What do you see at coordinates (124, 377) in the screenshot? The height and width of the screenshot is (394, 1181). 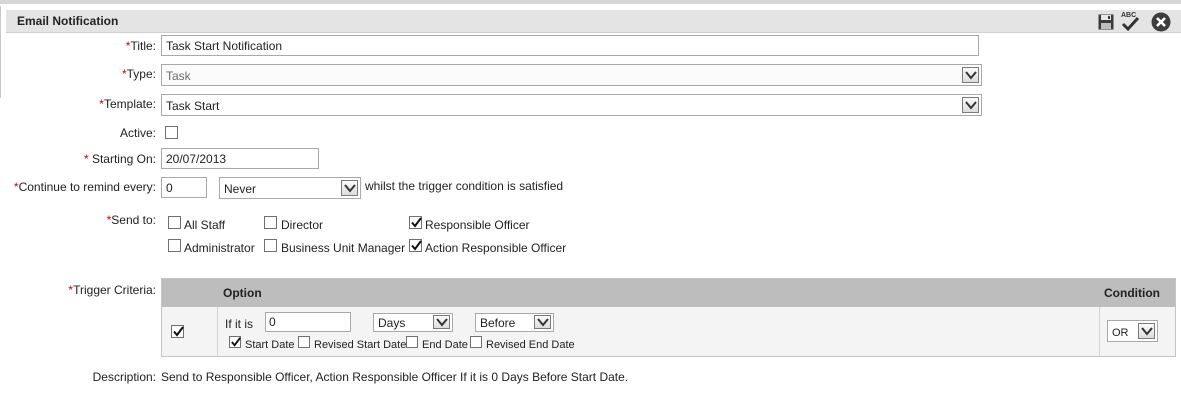 I see `description-label: Description:` at bounding box center [124, 377].